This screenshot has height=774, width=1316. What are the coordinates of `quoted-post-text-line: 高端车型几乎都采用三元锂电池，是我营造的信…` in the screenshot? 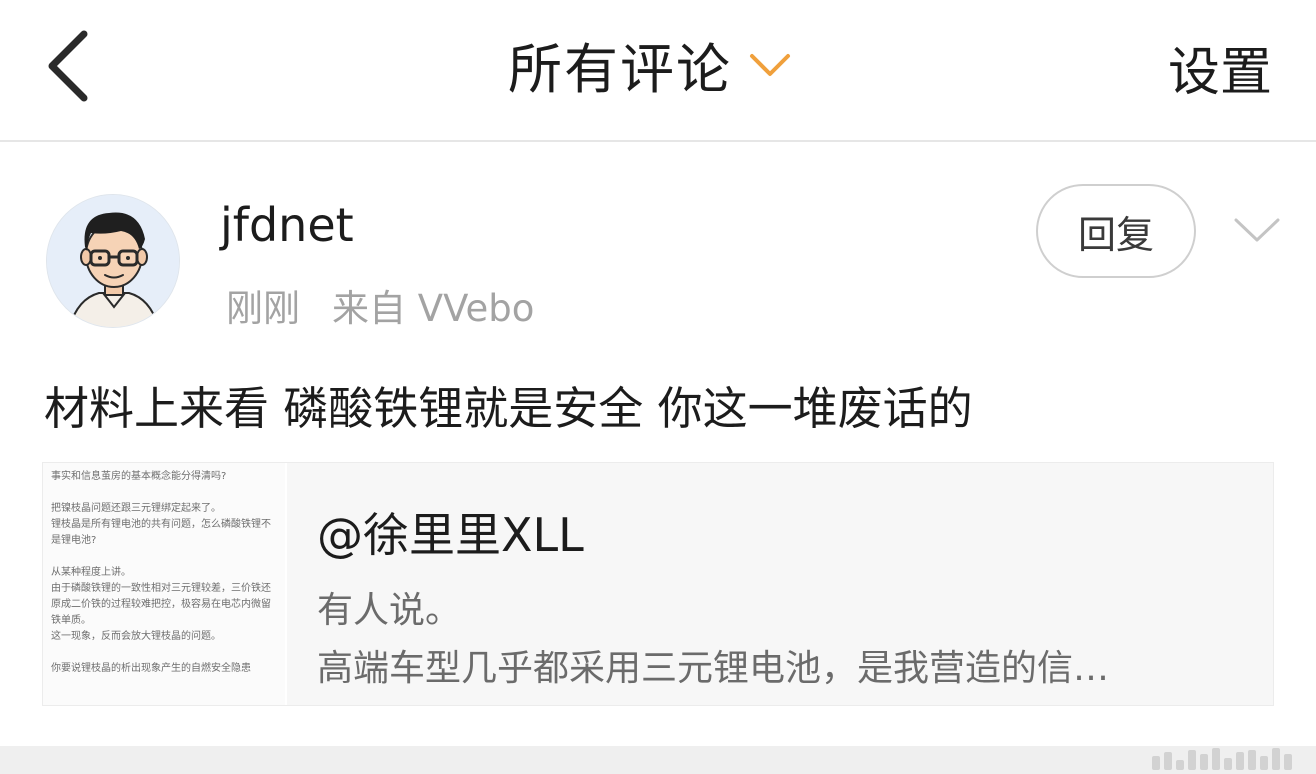 It's located at (713, 668).